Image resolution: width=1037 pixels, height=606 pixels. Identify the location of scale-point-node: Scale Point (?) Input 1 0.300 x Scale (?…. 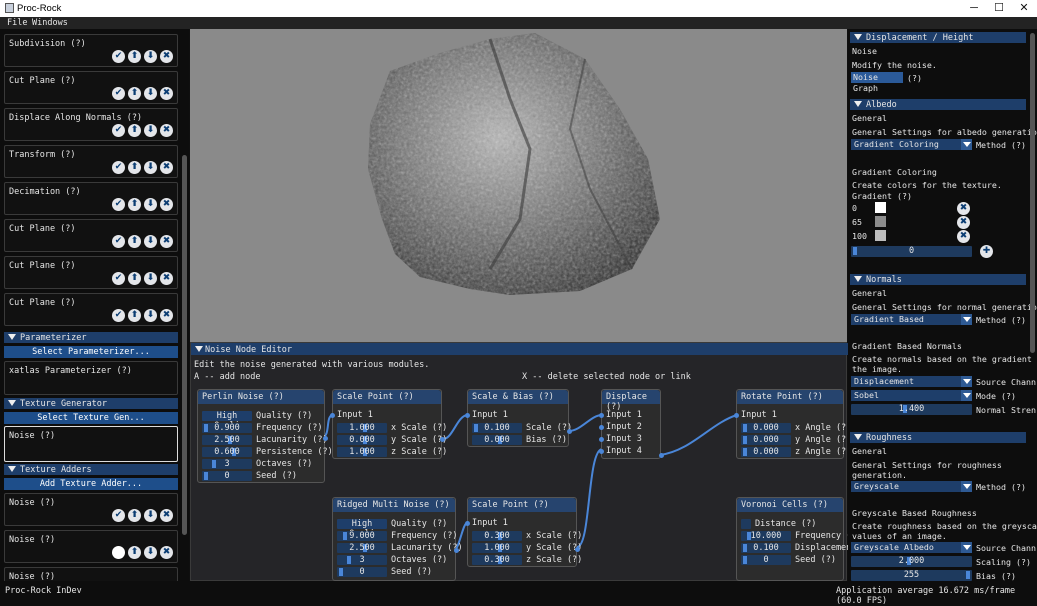
(523, 532).